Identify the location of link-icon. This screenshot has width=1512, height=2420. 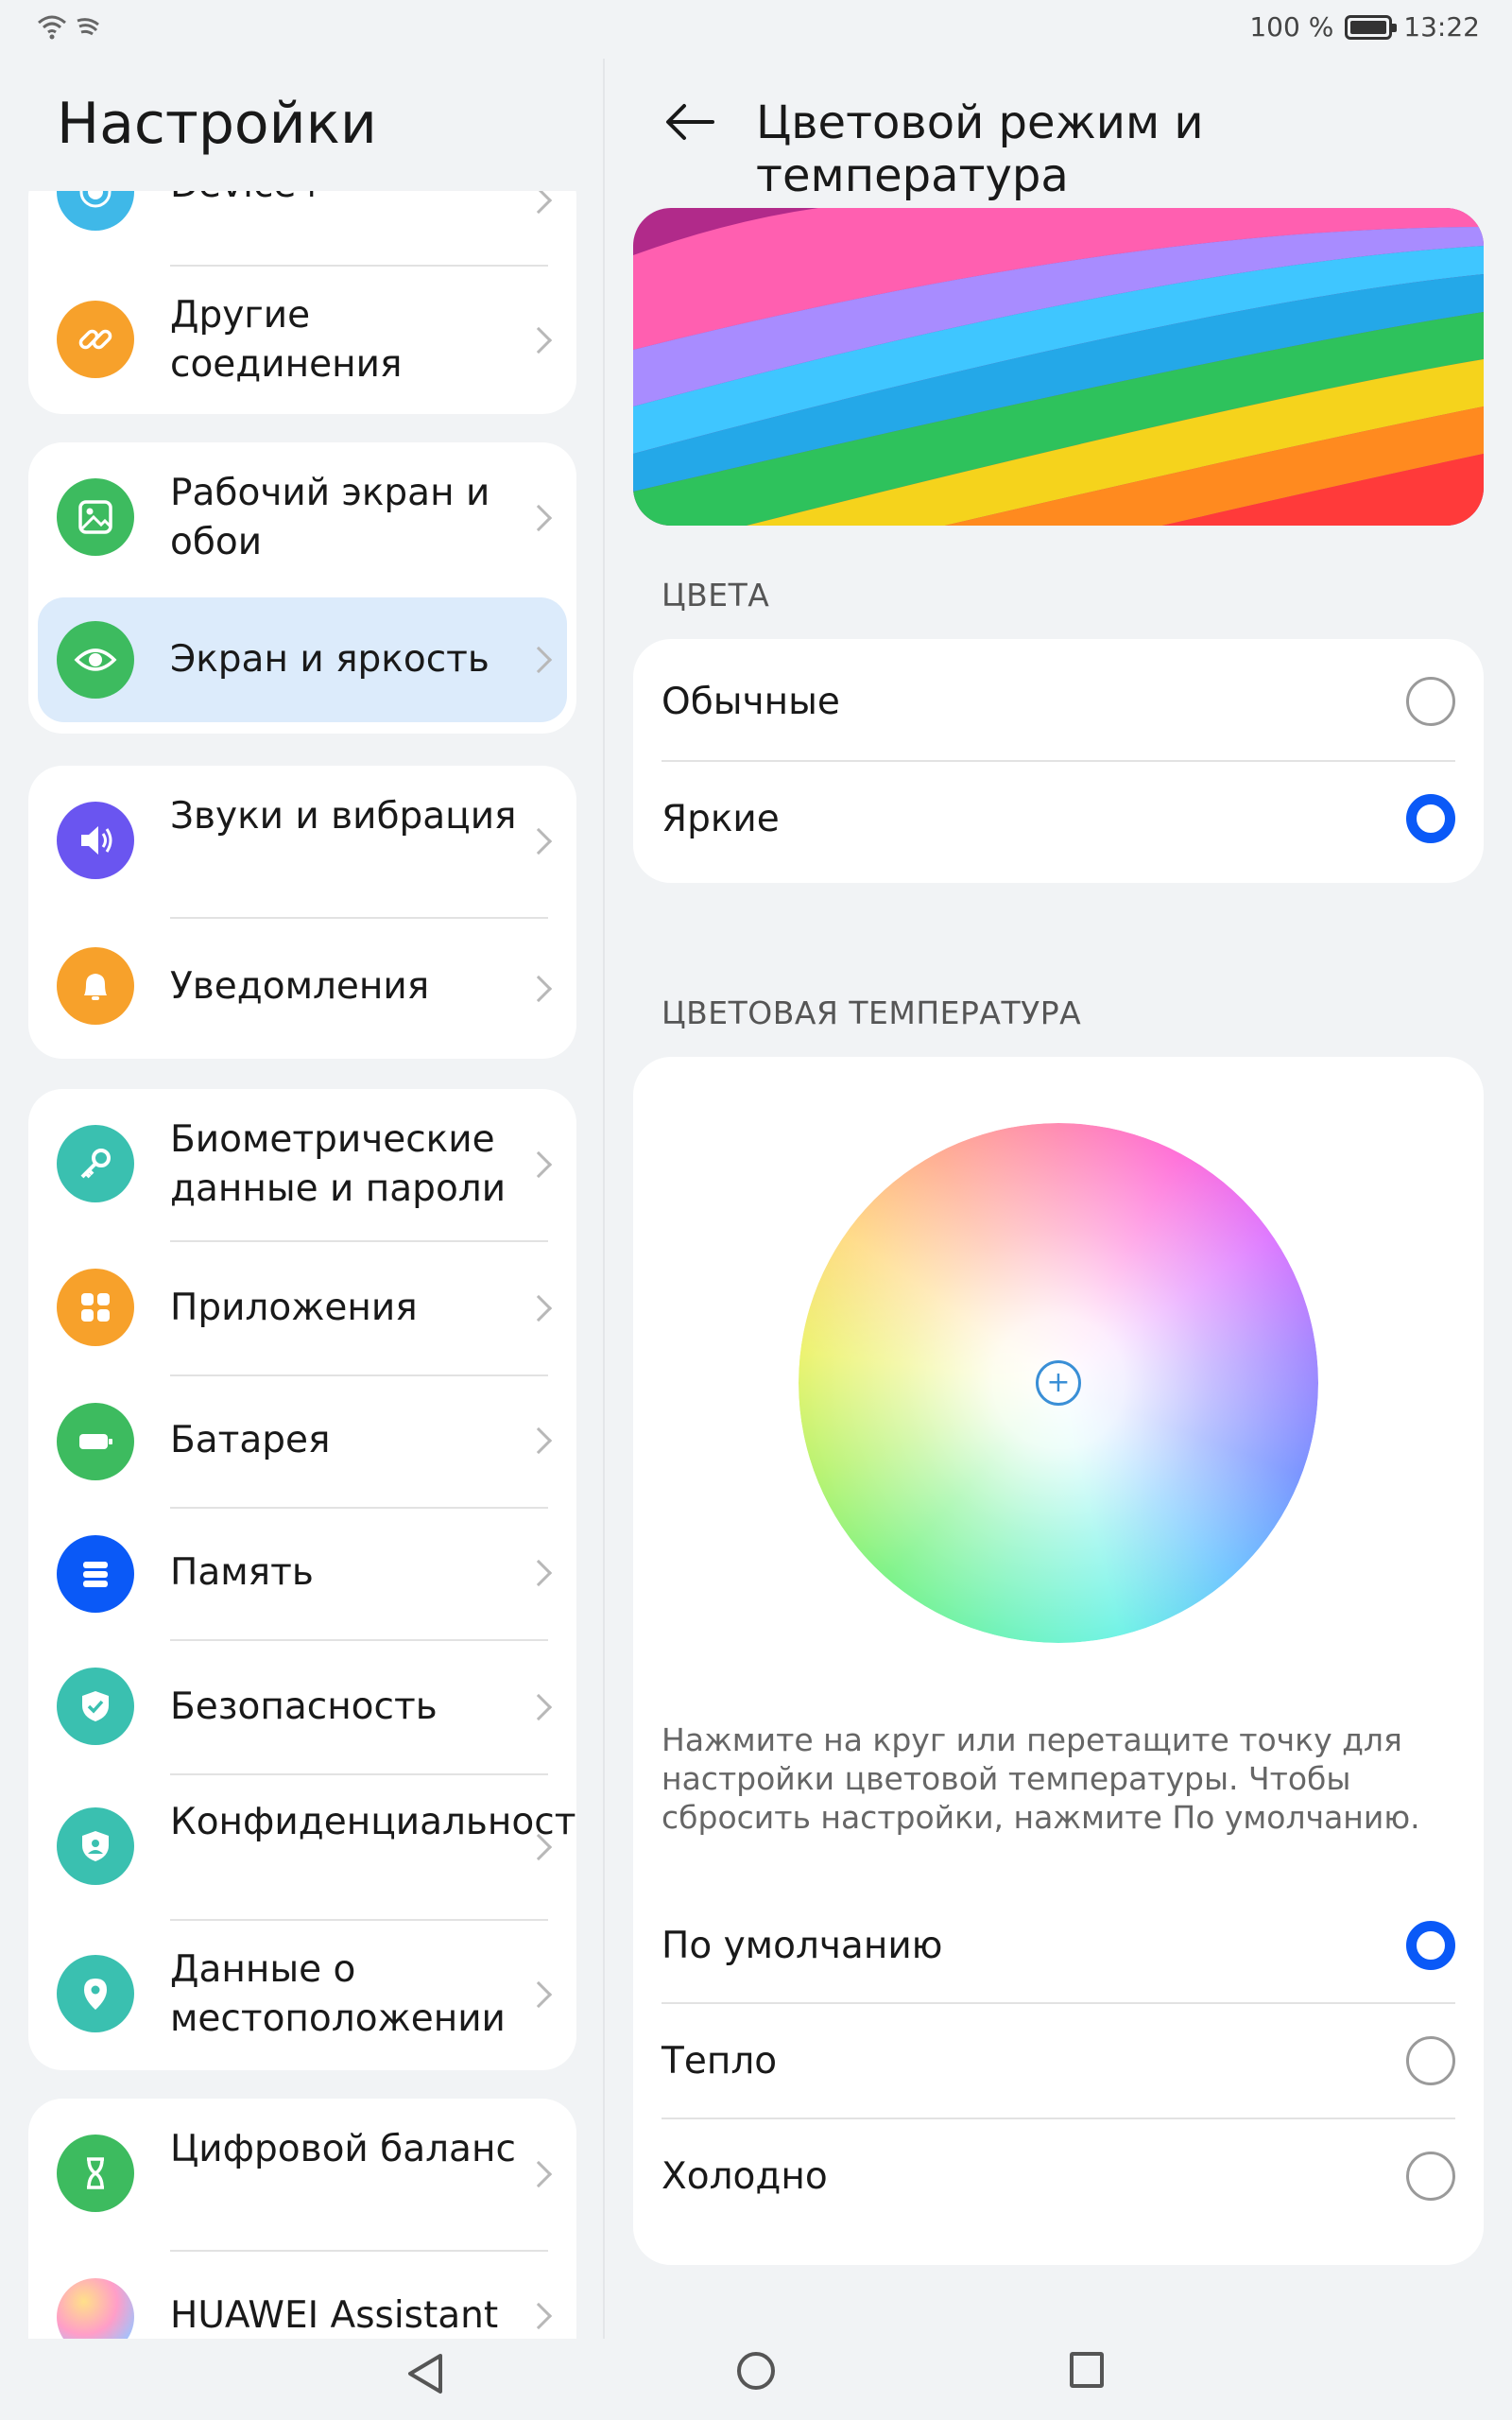
(95, 339).